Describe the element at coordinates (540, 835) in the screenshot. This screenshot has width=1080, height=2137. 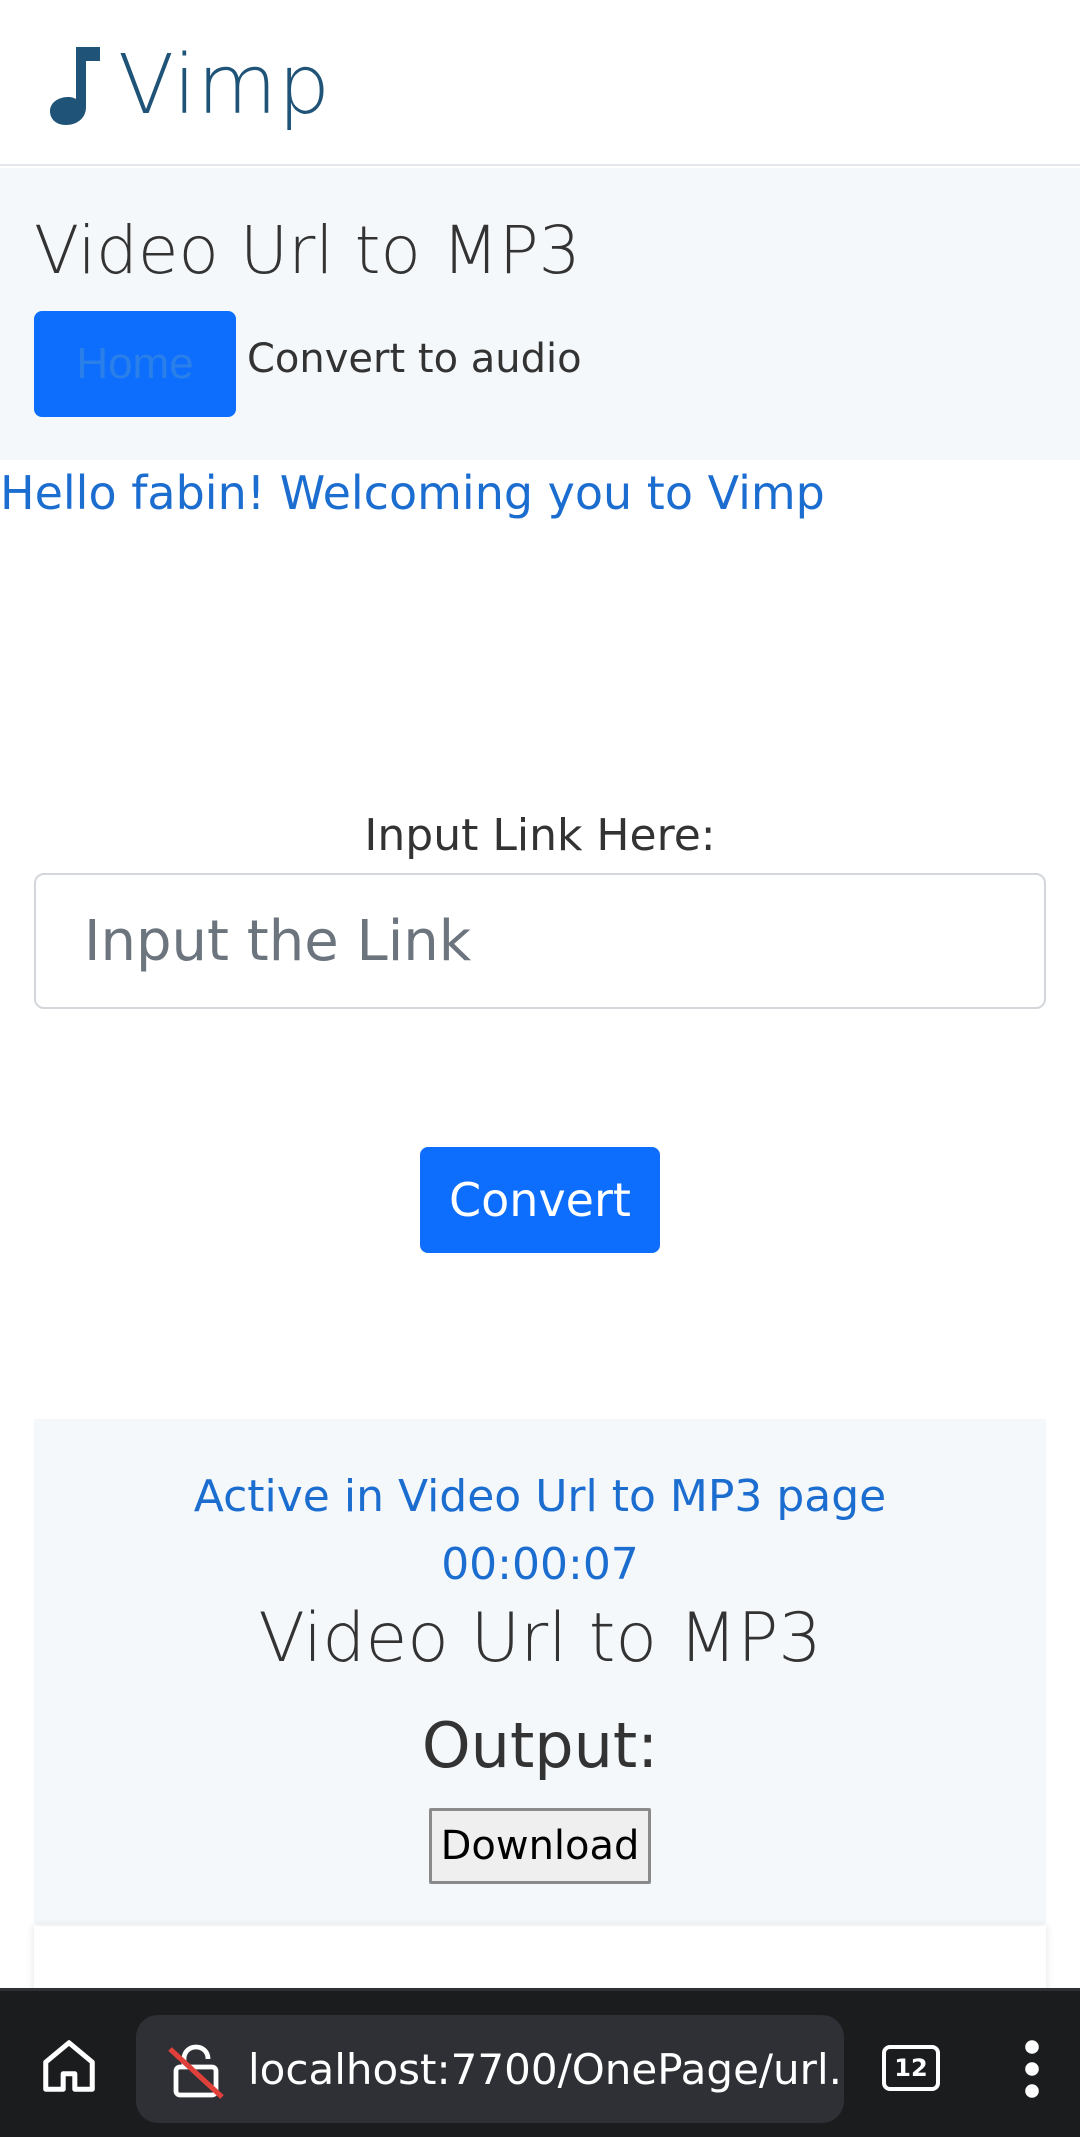
I see `link-input-label: Input Link Here:` at that location.